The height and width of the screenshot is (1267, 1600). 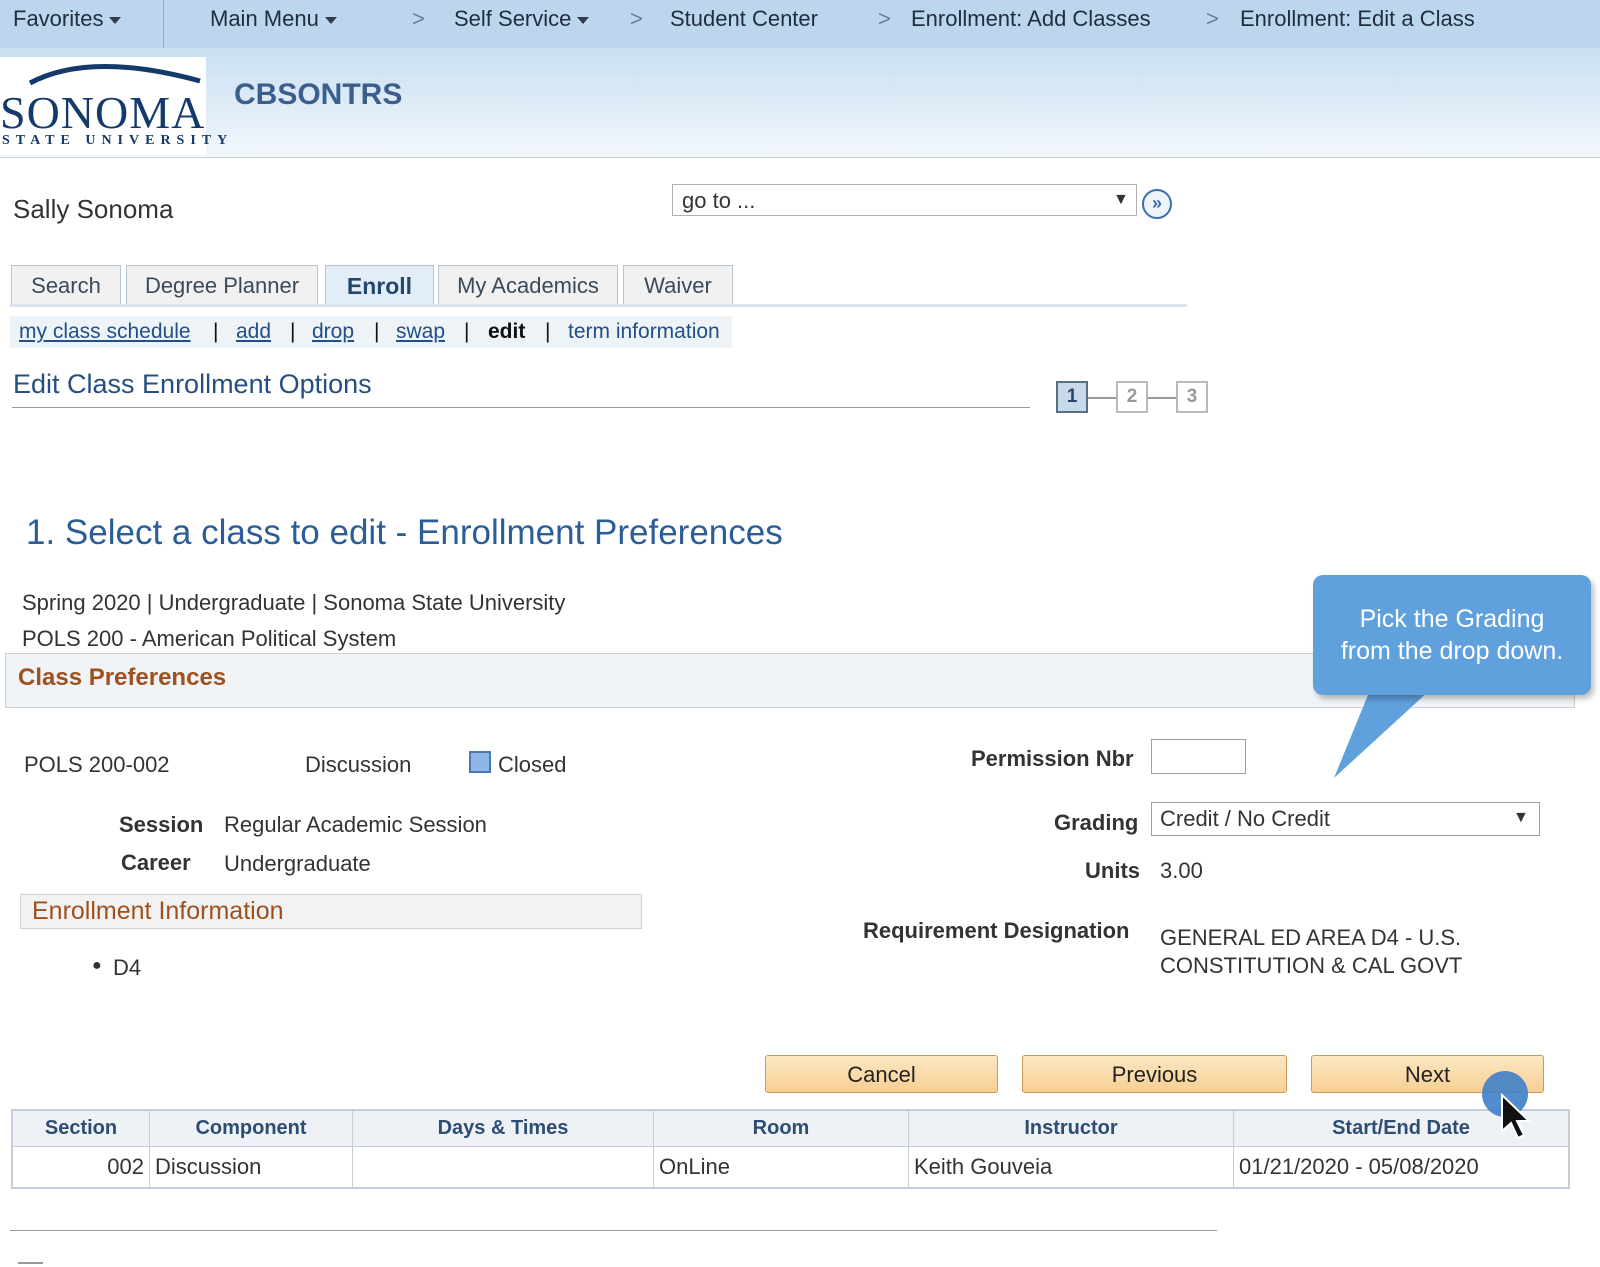 What do you see at coordinates (355, 824) in the screenshot?
I see `session-value: Regular Academic Session` at bounding box center [355, 824].